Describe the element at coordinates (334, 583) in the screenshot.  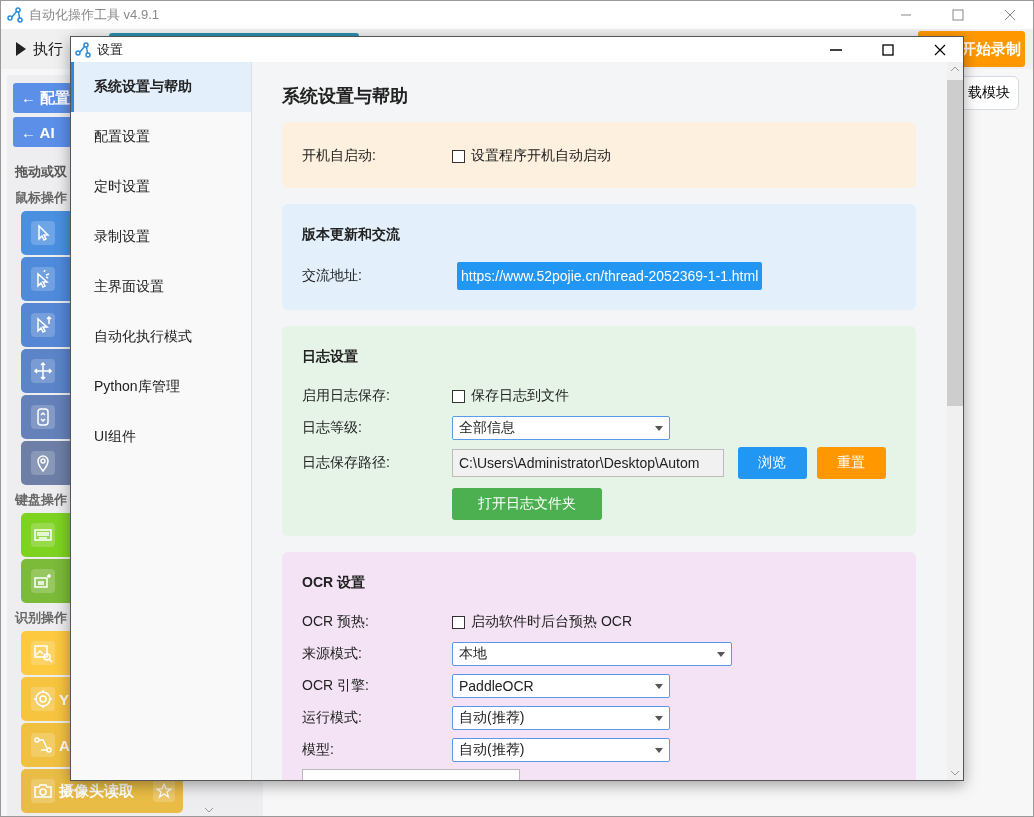
I see `section-title: OCR 设置` at that location.